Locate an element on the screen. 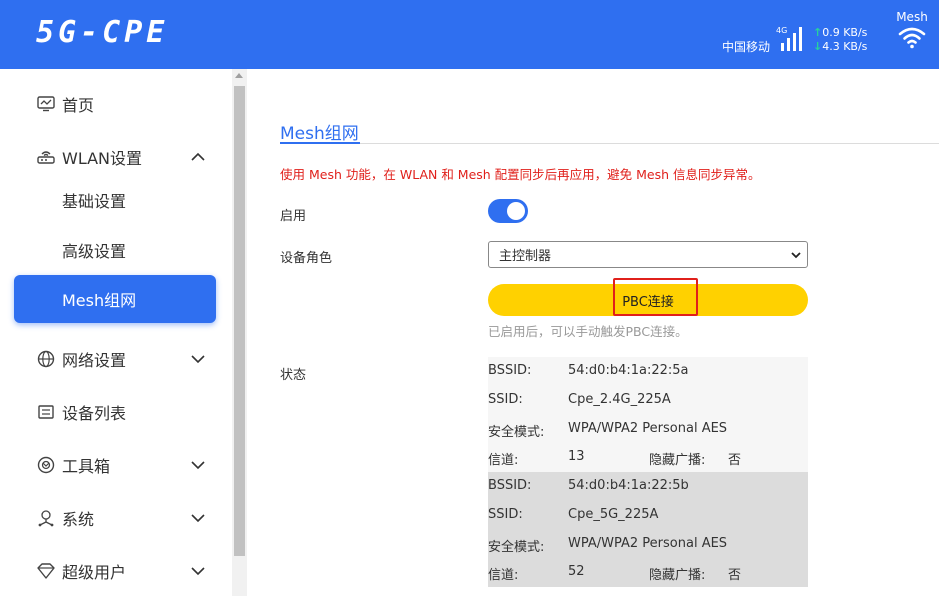  upload-rate-value: 0.9 KB/s is located at coordinates (845, 32).